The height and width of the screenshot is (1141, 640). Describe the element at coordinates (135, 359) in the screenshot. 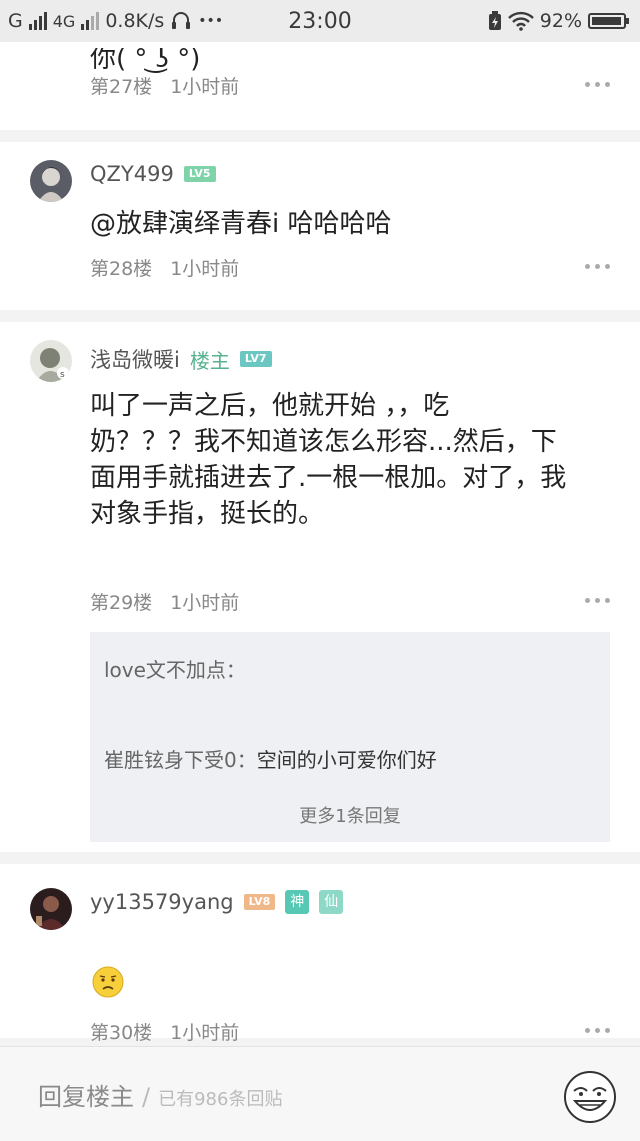

I see `username: 浅岛微暖i` at that location.